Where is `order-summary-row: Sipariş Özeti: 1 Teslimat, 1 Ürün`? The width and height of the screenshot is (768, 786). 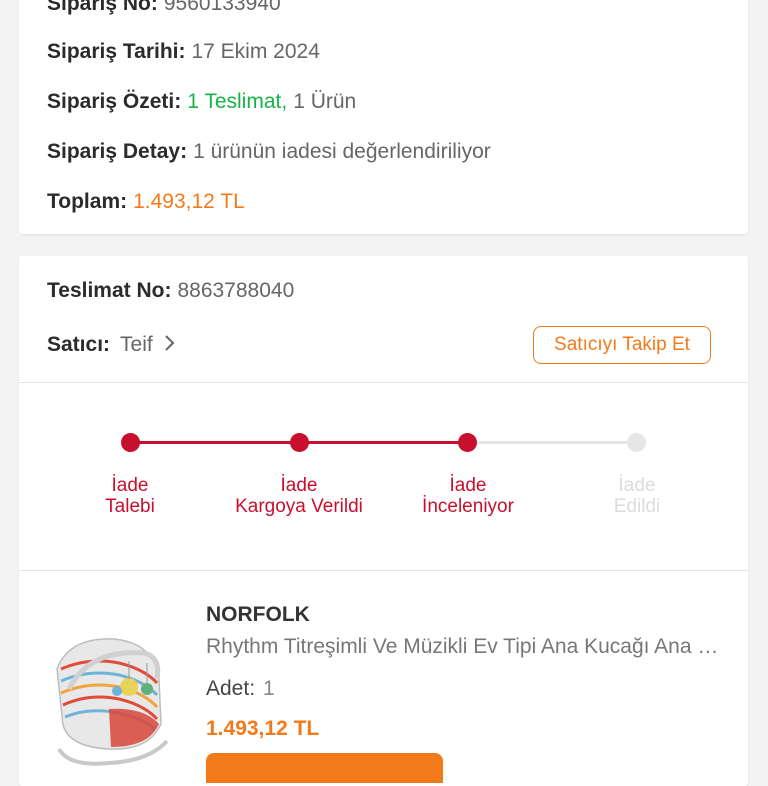 order-summary-row: Sipariş Özeti: 1 Teslimat, 1 Ürün is located at coordinates (201, 102).